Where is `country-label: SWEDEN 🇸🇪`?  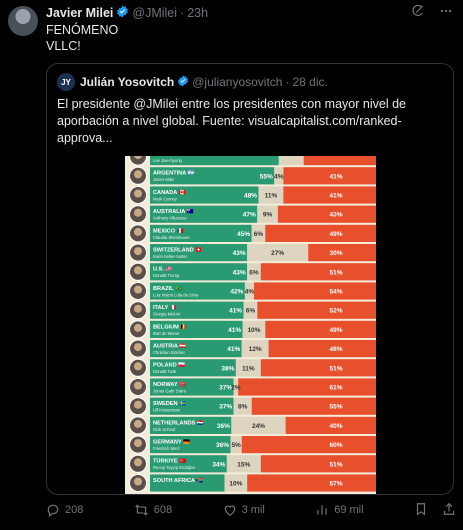
country-label: SWEDEN 🇸🇪 is located at coordinates (169, 403).